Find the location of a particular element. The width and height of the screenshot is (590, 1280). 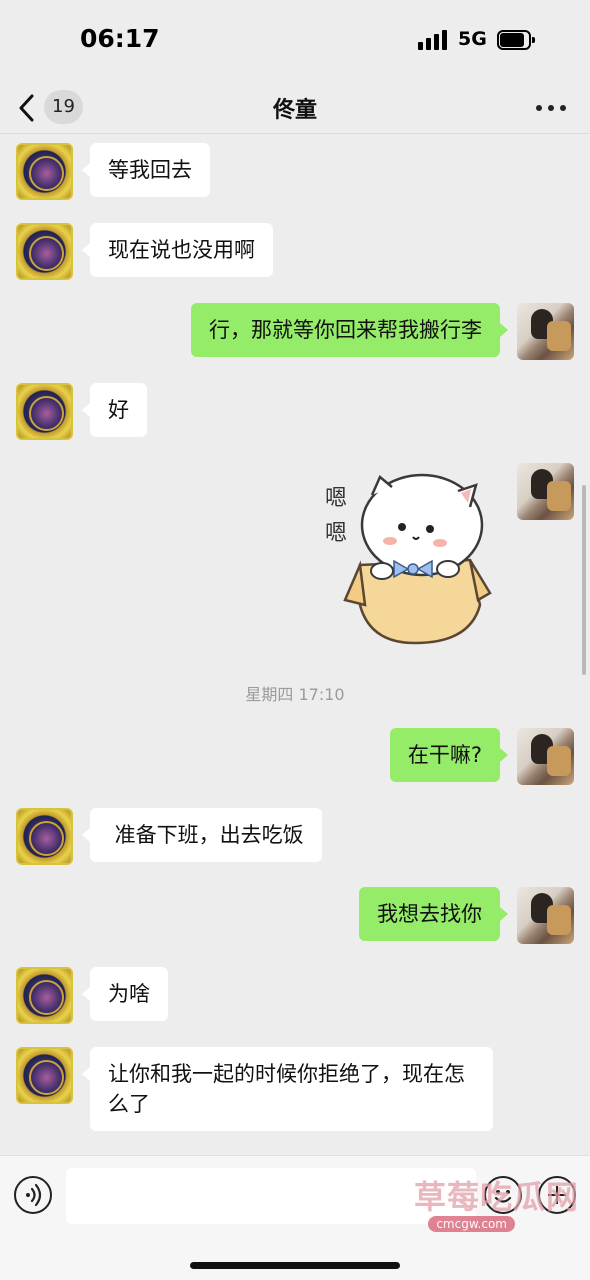

input-bar is located at coordinates (295, 1217).